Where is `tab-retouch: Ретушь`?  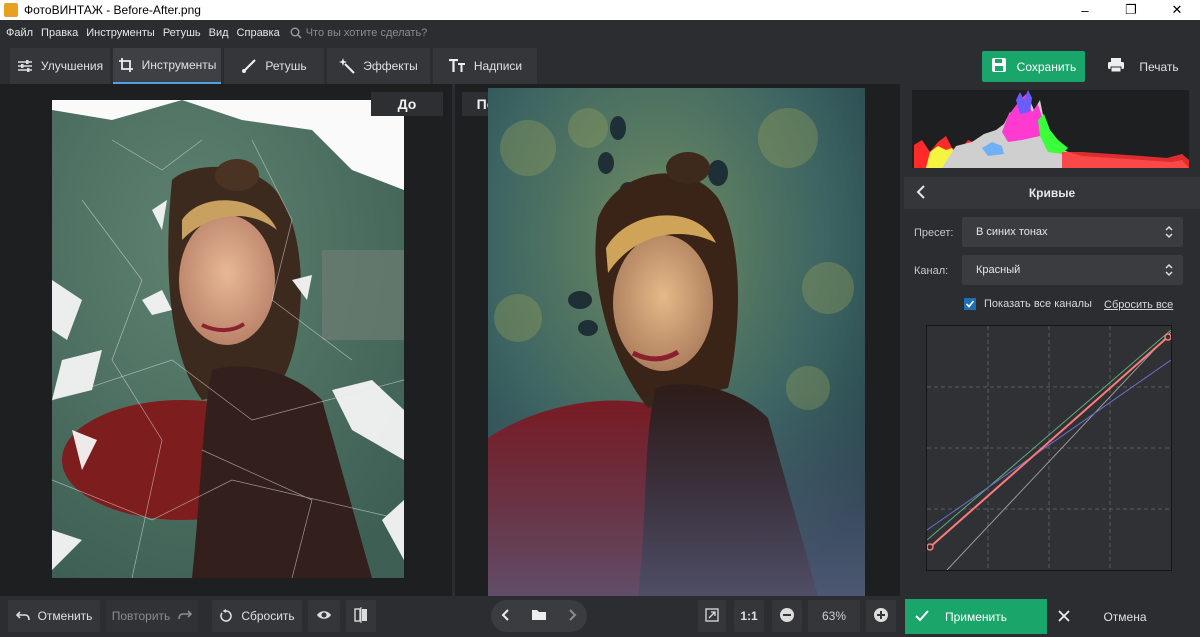 tab-retouch: Ретушь is located at coordinates (274, 66).